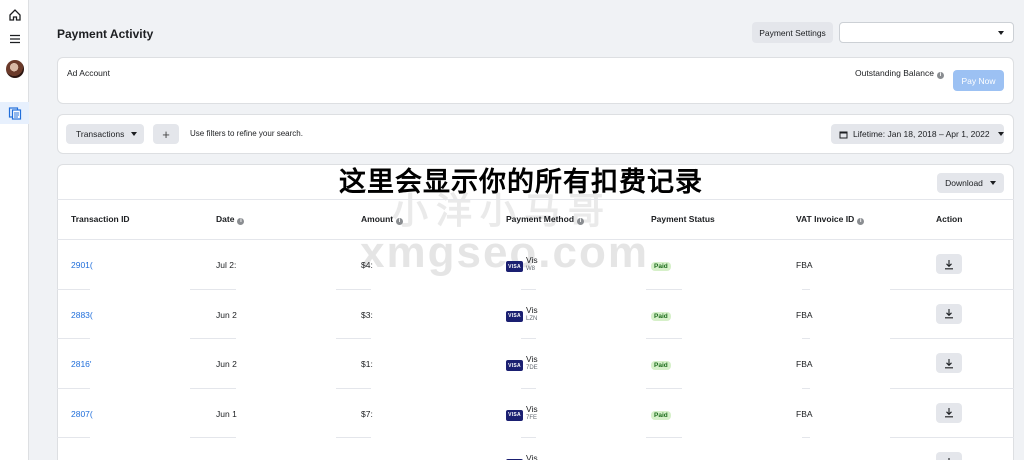  I want to click on download-label: Download, so click(964, 183).